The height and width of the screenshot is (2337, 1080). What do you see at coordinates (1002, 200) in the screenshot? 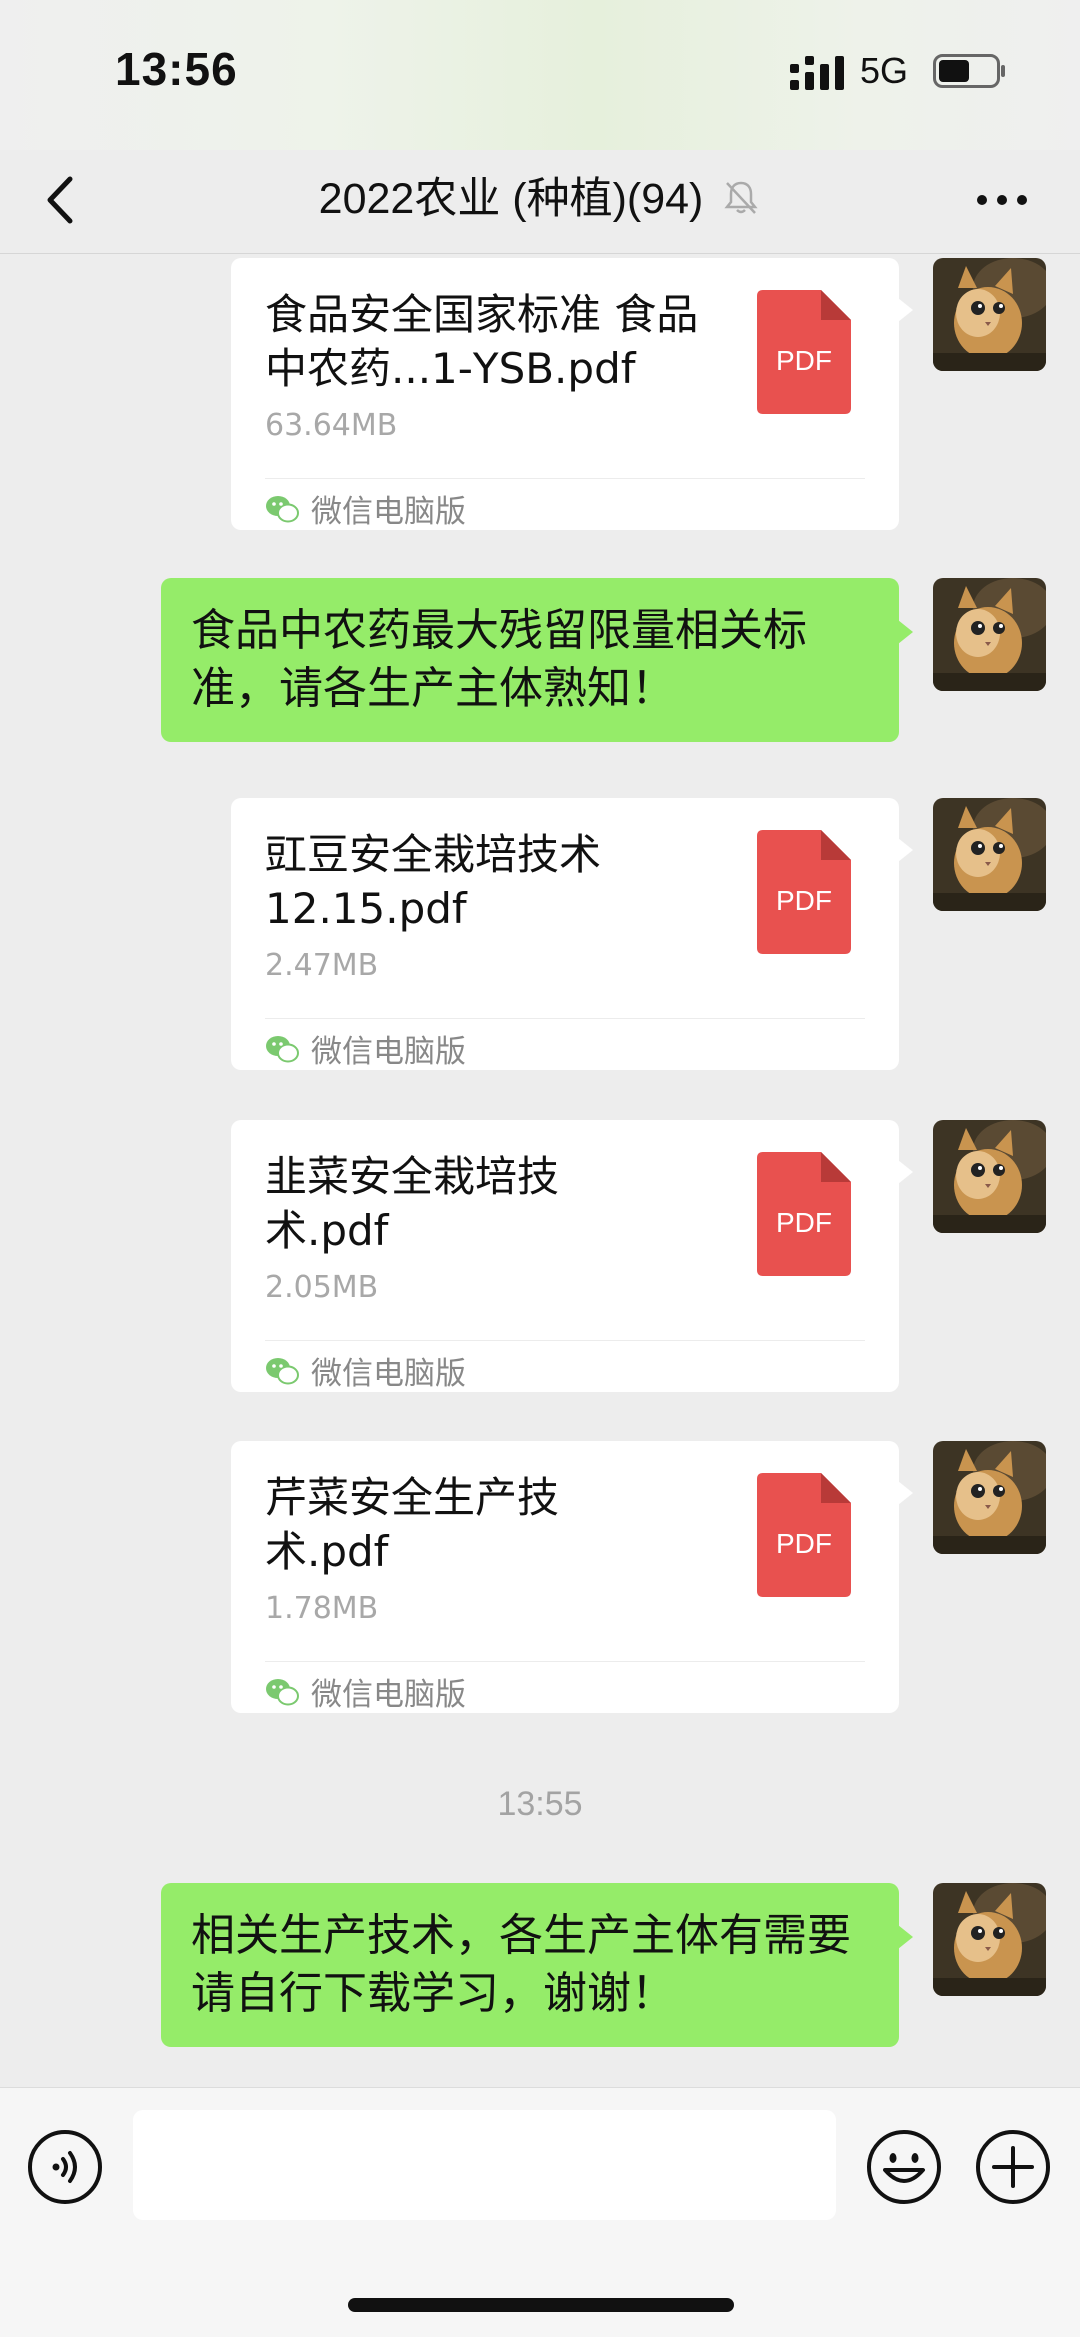
I see `more-options-button` at bounding box center [1002, 200].